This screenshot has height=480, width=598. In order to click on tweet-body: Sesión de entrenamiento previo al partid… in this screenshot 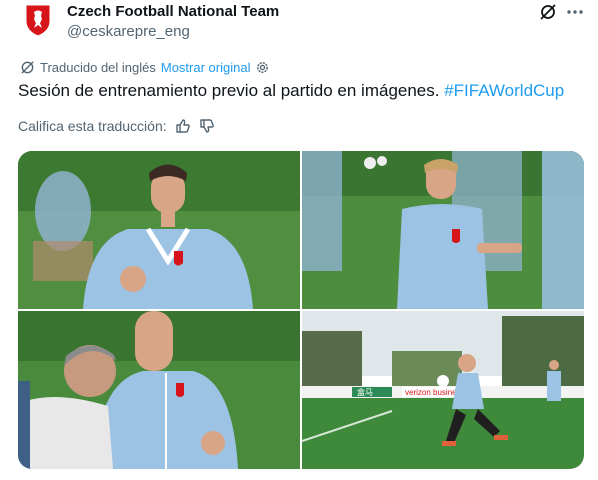, I will do `click(231, 90)`.